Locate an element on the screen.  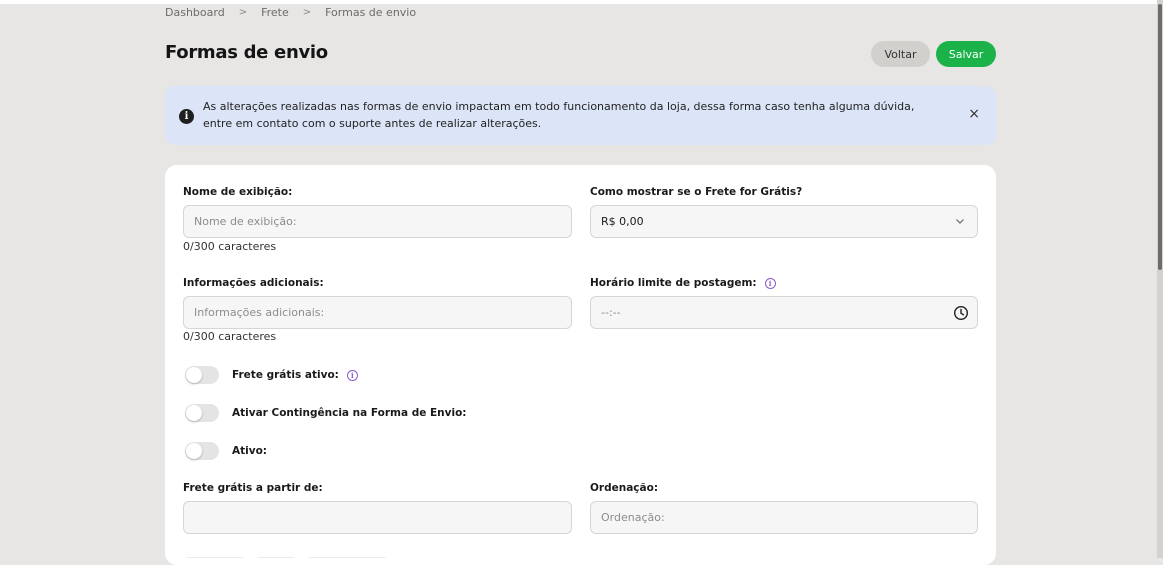
breadcrumb: Dashboard > Frete > Formas de envio is located at coordinates (290, 12).